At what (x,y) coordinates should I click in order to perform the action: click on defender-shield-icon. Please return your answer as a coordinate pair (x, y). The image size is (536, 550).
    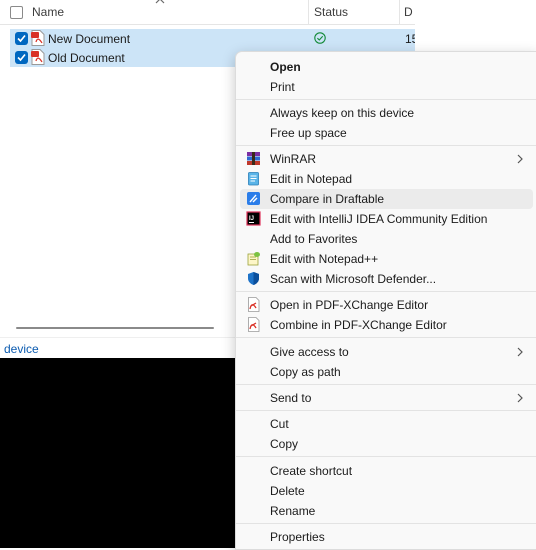
    Looking at the image, I should click on (253, 278).